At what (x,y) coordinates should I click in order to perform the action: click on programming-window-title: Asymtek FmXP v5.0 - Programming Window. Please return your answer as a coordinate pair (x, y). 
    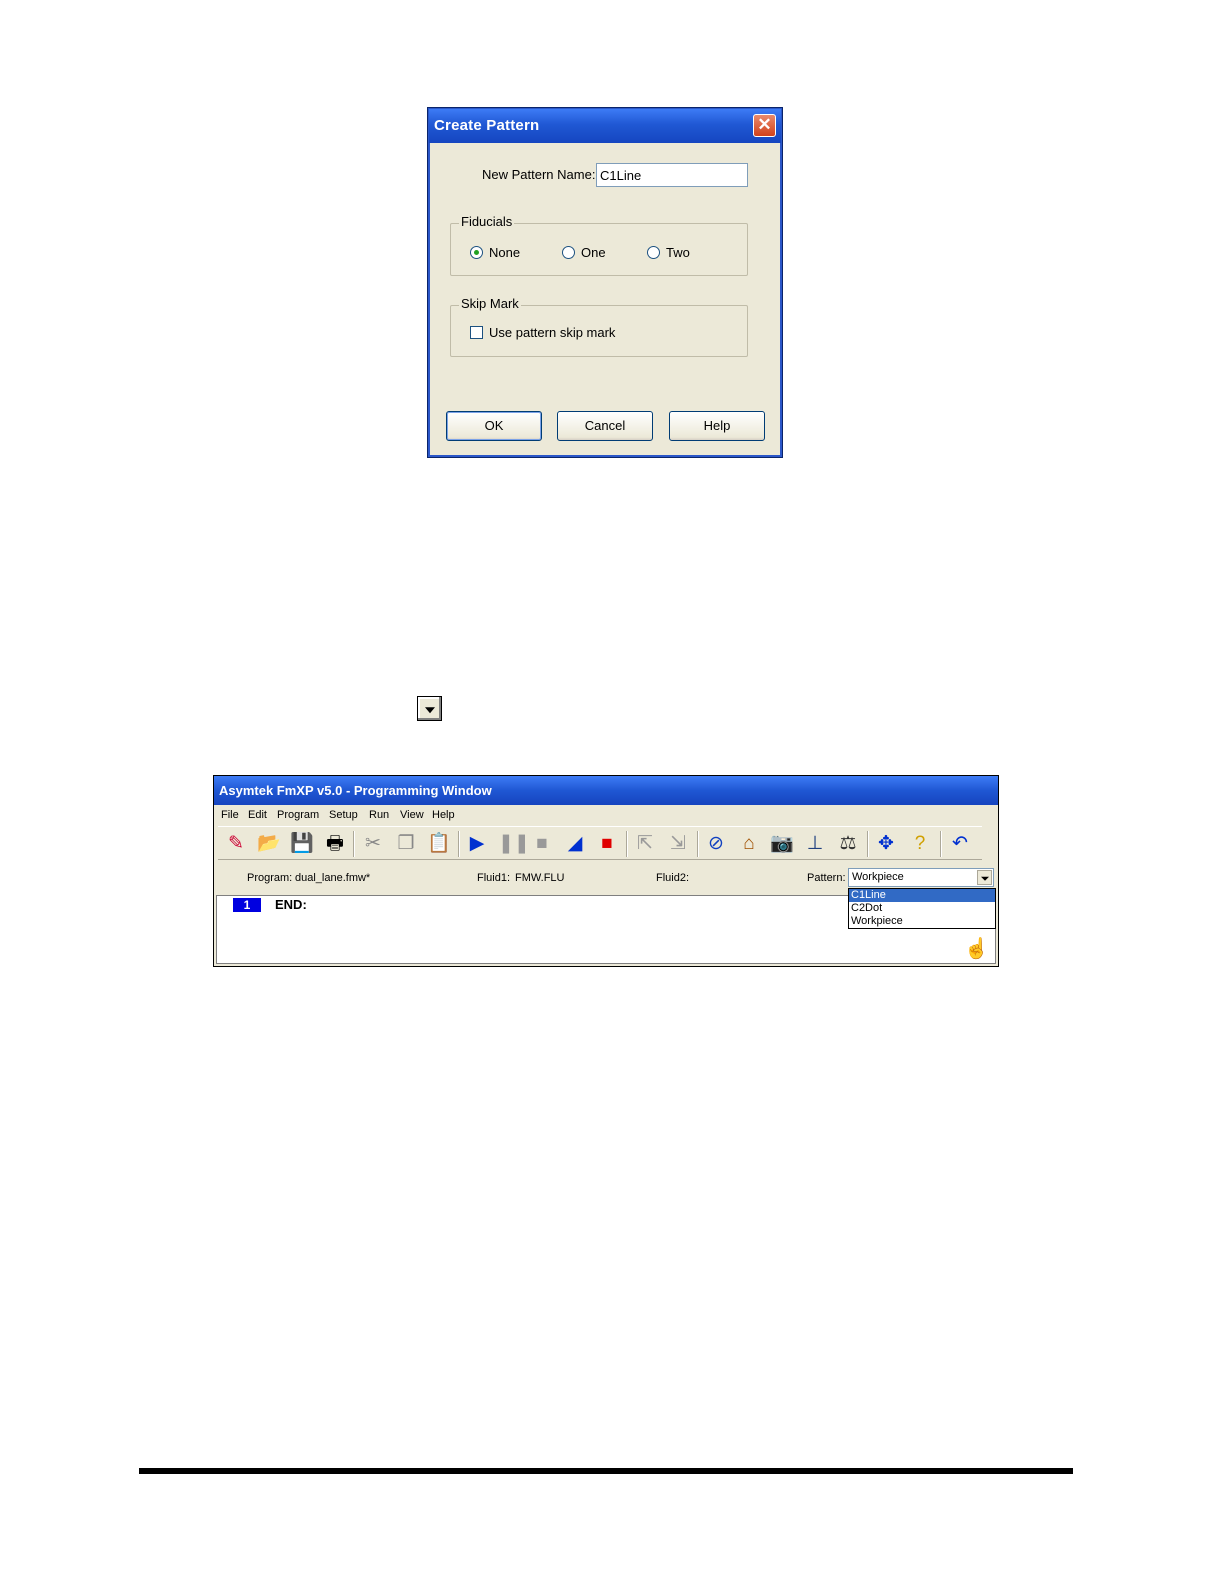
    Looking at the image, I should click on (606, 790).